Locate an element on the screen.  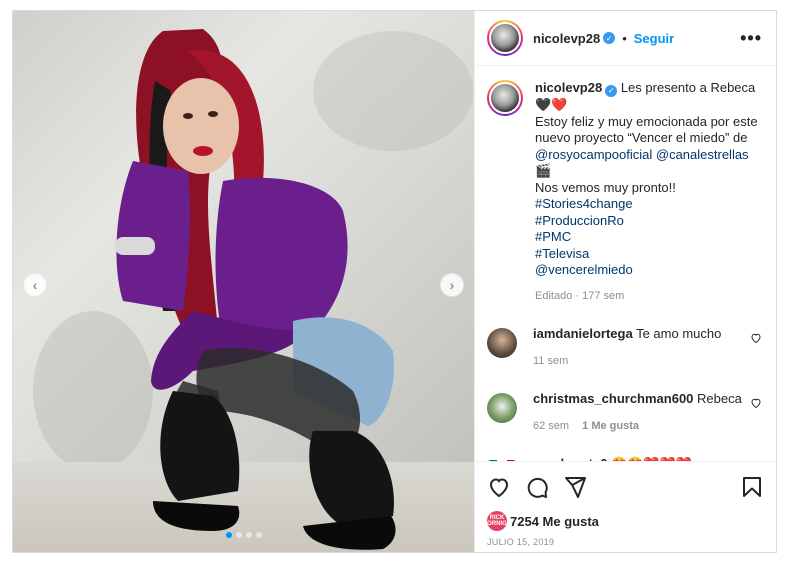
comment-text: 😍😍❤️❤️❤️ is located at coordinates (651, 458).